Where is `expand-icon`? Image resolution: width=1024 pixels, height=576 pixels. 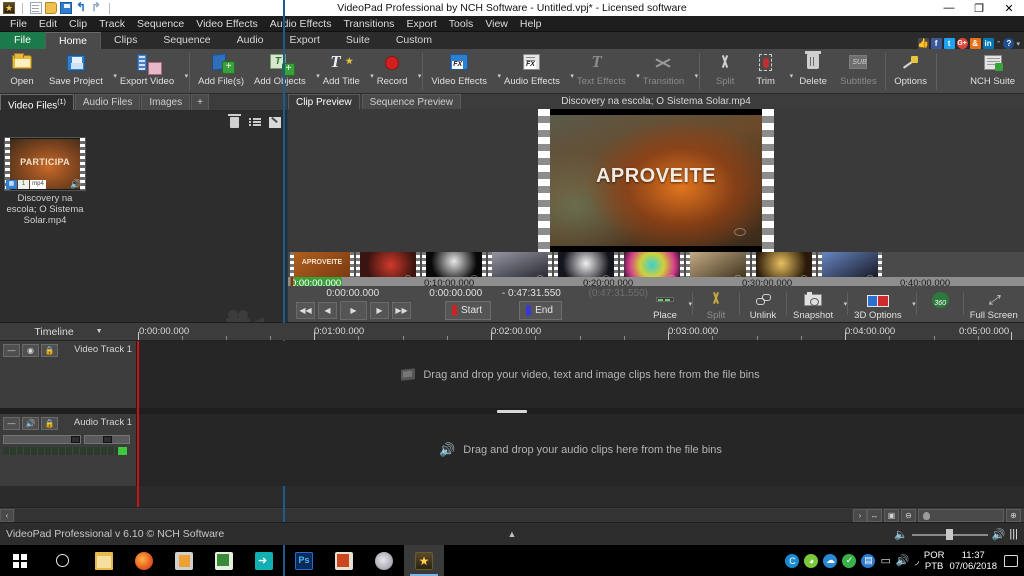
expand-icon is located at coordinates (274, 122).